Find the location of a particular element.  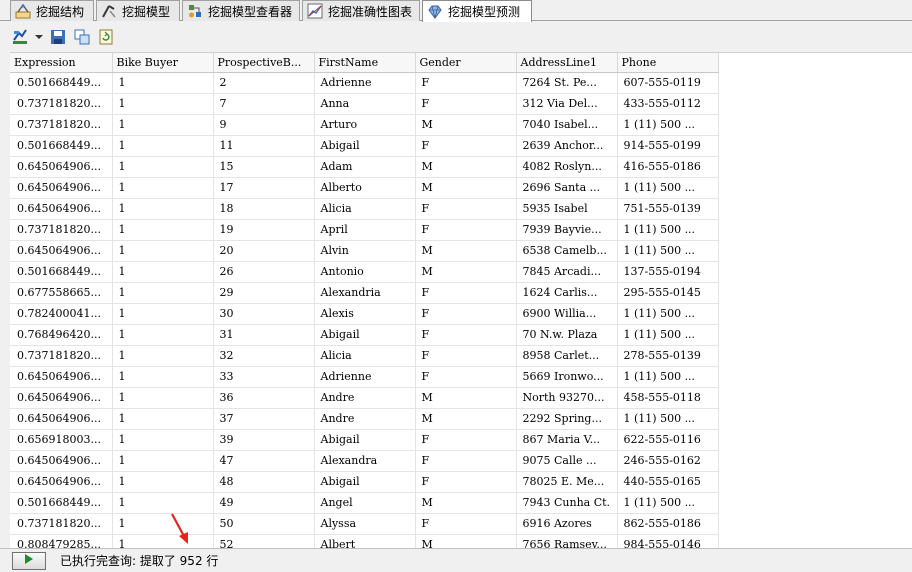

table-cell: Alexandria is located at coordinates (365, 293).